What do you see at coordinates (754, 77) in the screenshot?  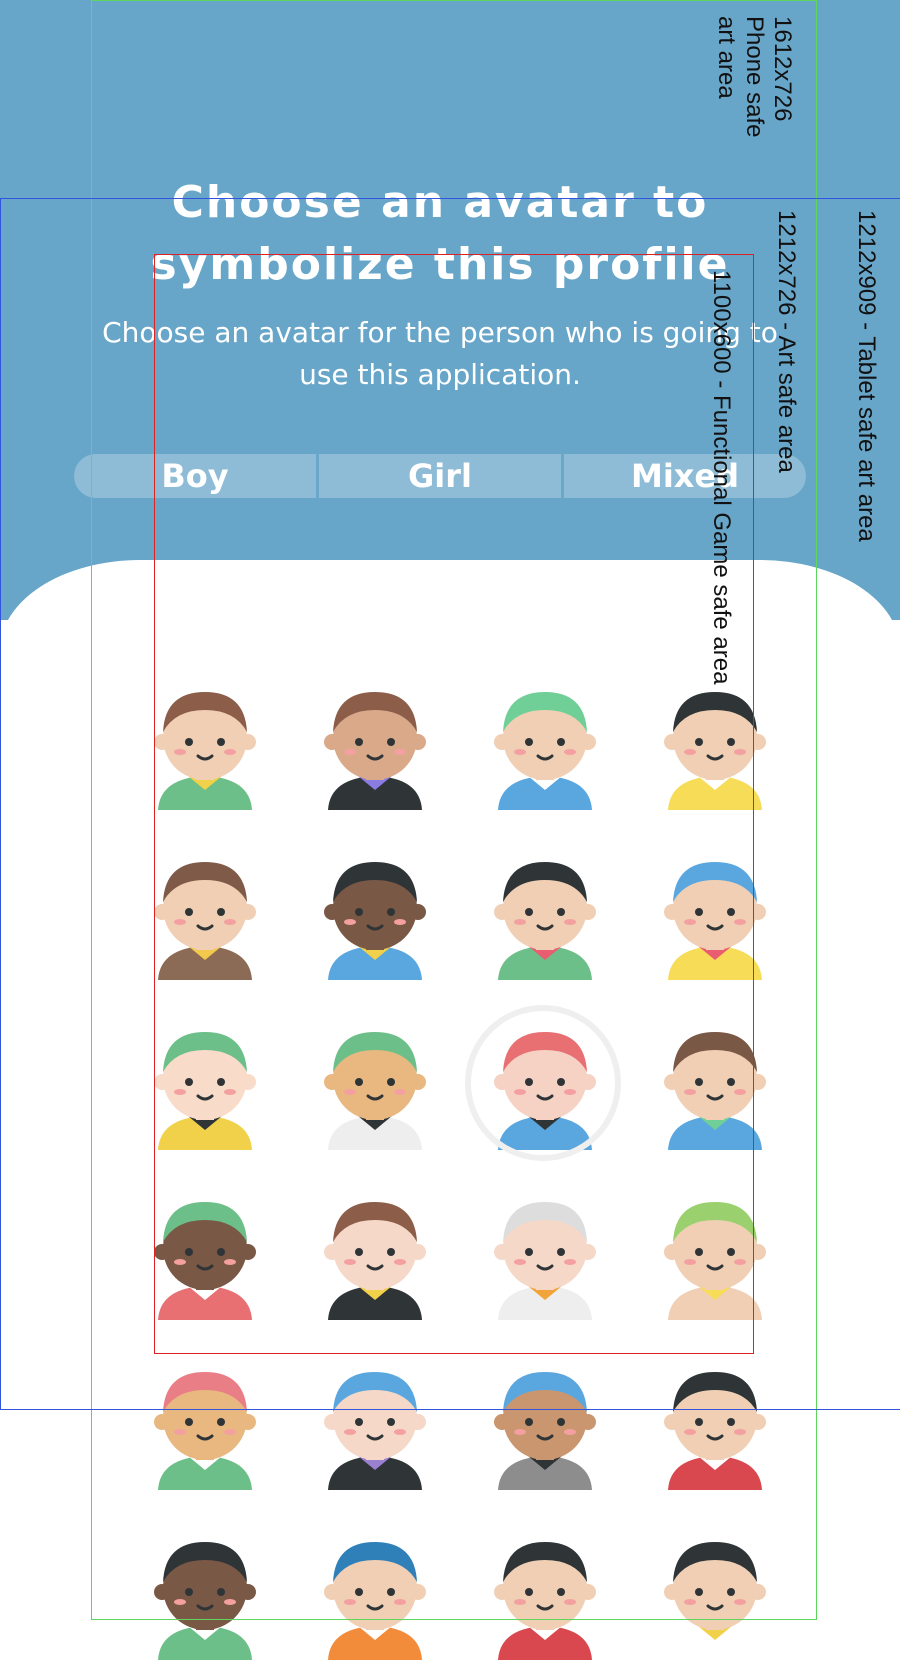 I see `phone-safe-area-label: 1612x726 Phone safe art area` at bounding box center [754, 77].